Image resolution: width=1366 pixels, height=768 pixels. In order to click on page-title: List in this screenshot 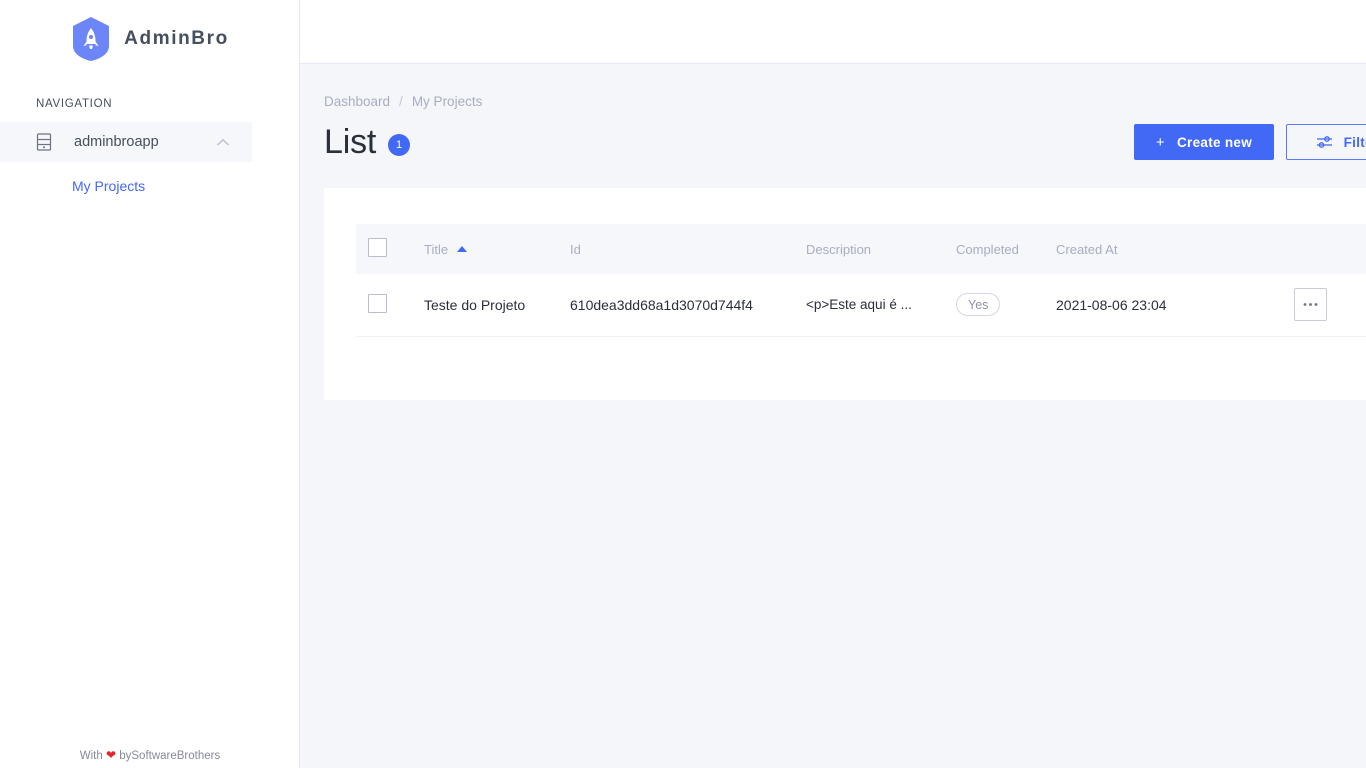, I will do `click(350, 141)`.